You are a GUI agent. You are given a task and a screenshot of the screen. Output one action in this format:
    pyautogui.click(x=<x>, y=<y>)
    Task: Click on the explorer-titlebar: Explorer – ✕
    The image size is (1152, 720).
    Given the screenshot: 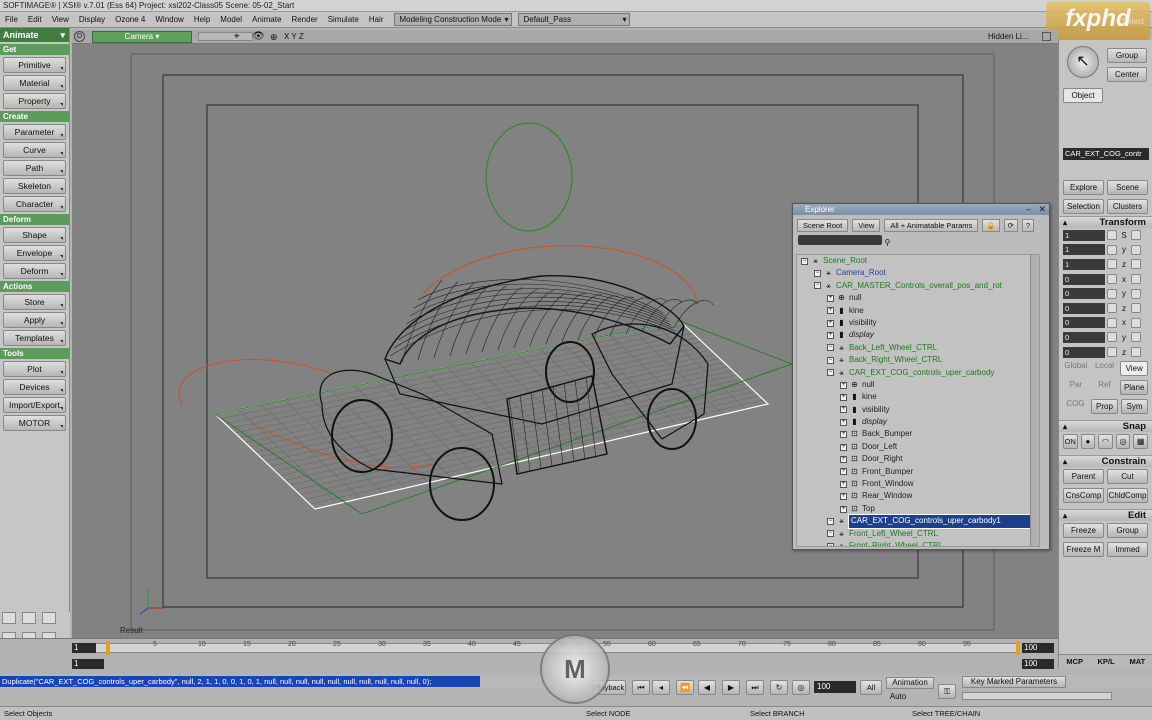 What is the action you would take?
    pyautogui.click(x=921, y=209)
    